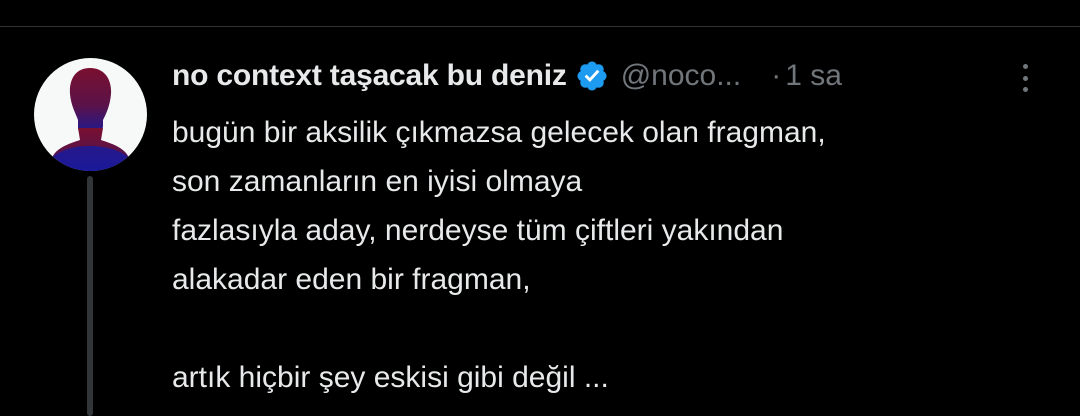 The width and height of the screenshot is (1080, 416). Describe the element at coordinates (602, 328) in the screenshot. I see `tweet-text-line` at that location.